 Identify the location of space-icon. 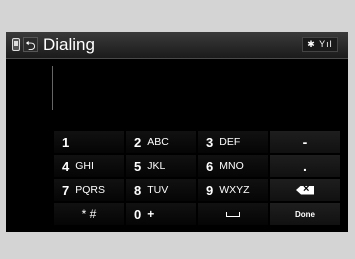
(233, 214).